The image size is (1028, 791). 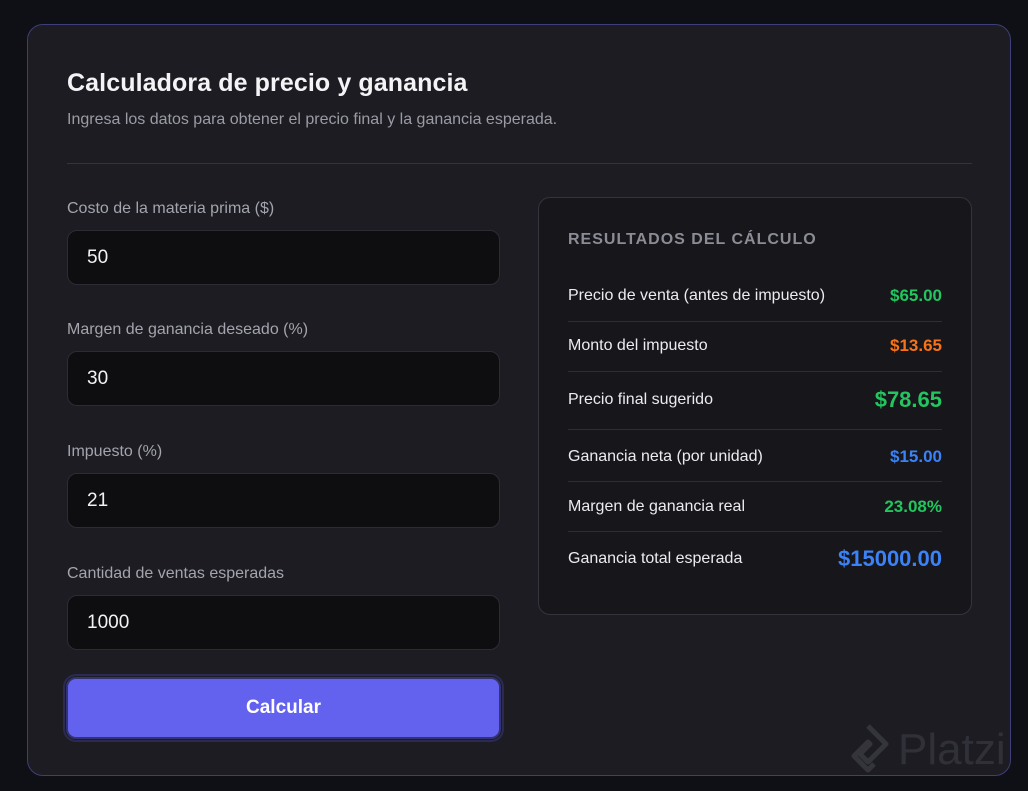 I want to click on result-label: Precio de venta (antes de impuesto), so click(x=697, y=295).